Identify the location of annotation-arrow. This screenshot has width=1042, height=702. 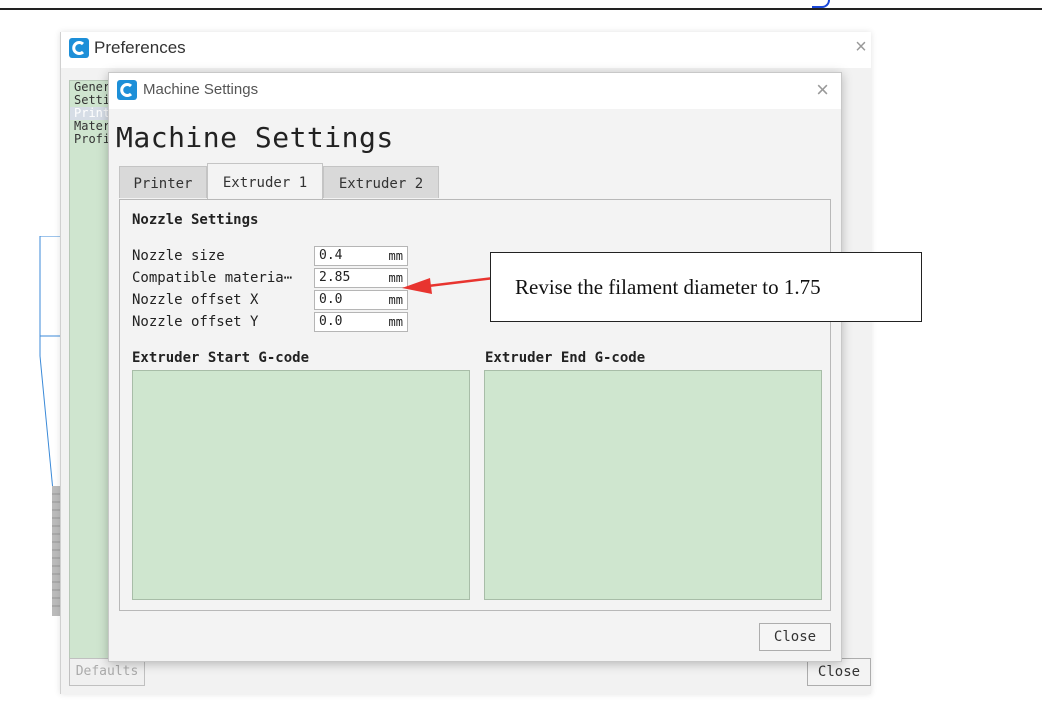
(448, 285).